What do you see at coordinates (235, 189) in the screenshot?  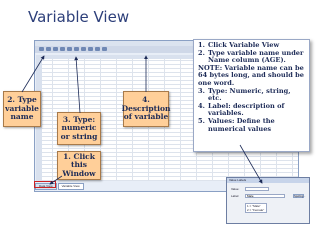 I see `value-field-label: Value:` at bounding box center [235, 189].